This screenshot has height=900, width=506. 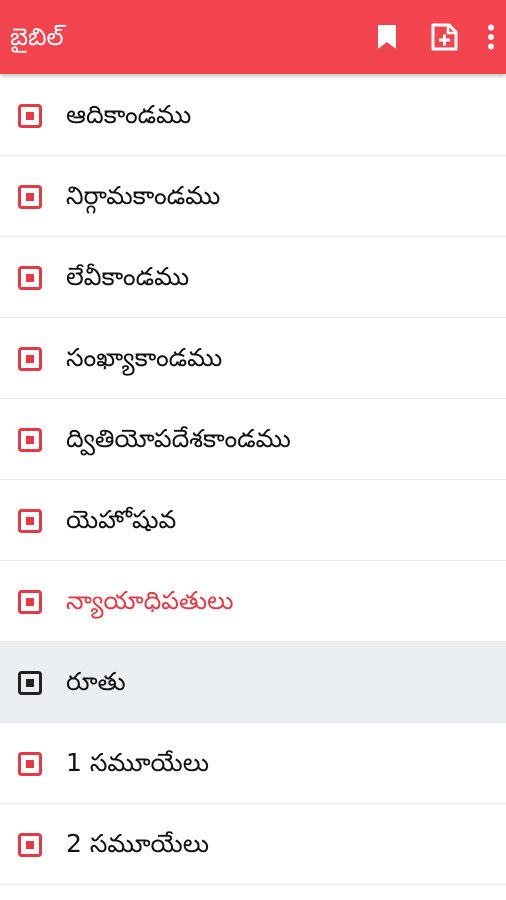 I want to click on book-title: లేవీకాండము, so click(x=128, y=276).